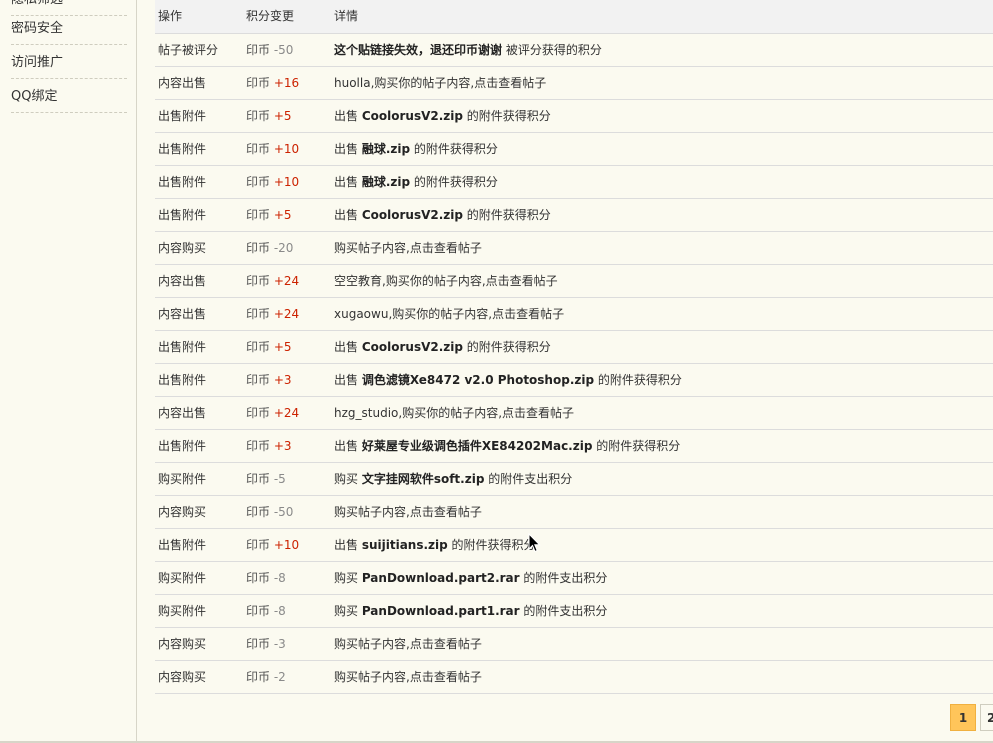 The image size is (993, 743). I want to click on row-detail: 出售 调色滤镜Xe8472 v2.0 Photoshop.zip 的附件获得积分, so click(508, 380).